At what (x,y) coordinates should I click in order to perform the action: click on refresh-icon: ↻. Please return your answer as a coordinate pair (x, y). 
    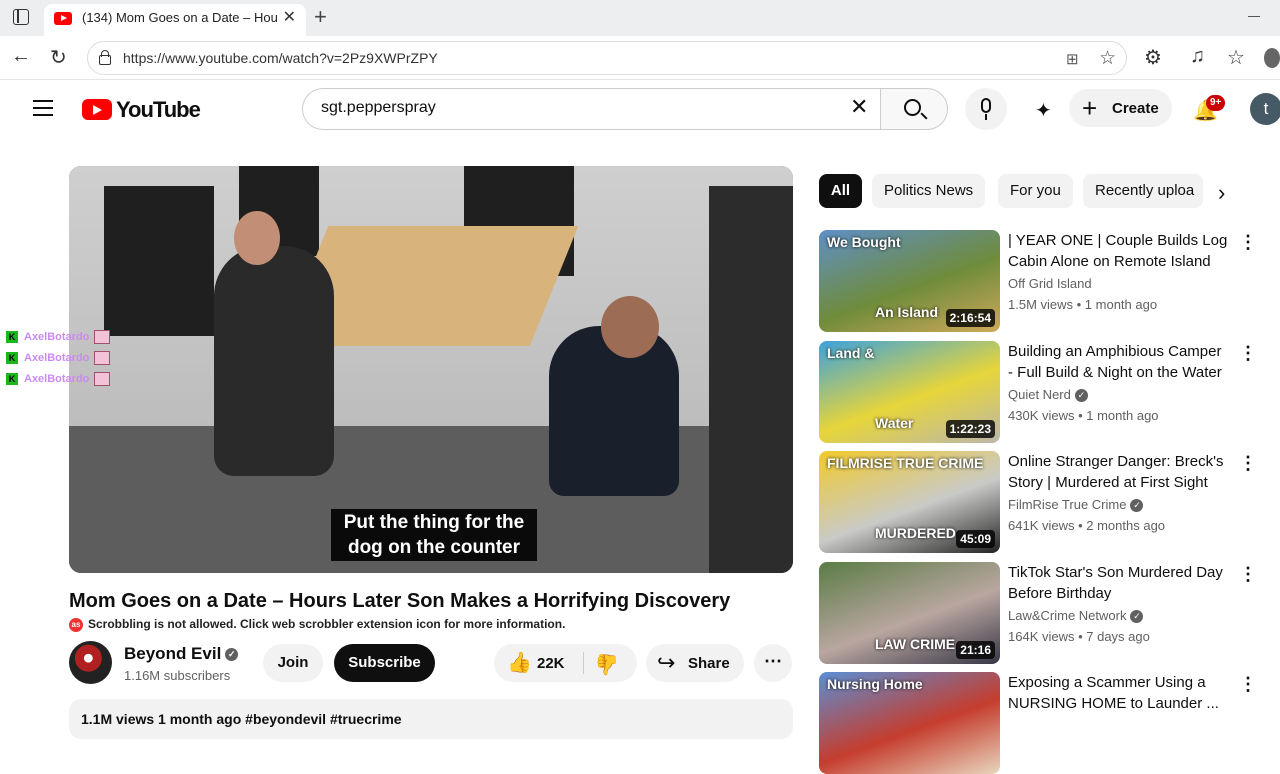
    Looking at the image, I should click on (58, 57).